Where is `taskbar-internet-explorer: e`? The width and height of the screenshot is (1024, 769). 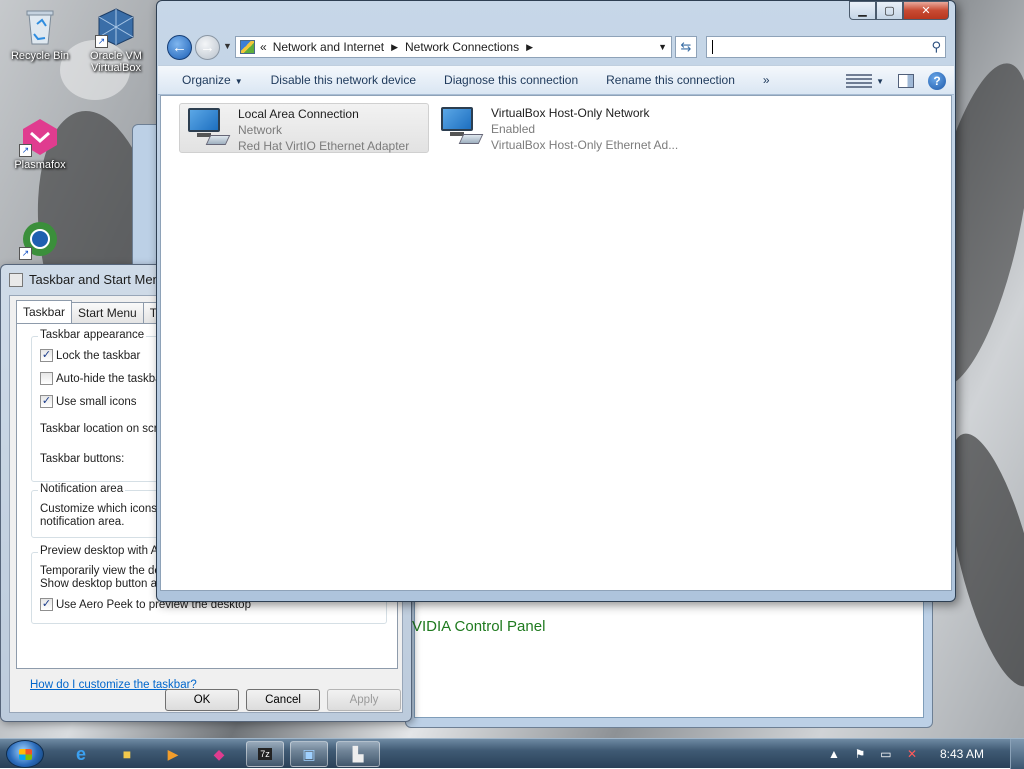 taskbar-internet-explorer: e is located at coordinates (81, 754).